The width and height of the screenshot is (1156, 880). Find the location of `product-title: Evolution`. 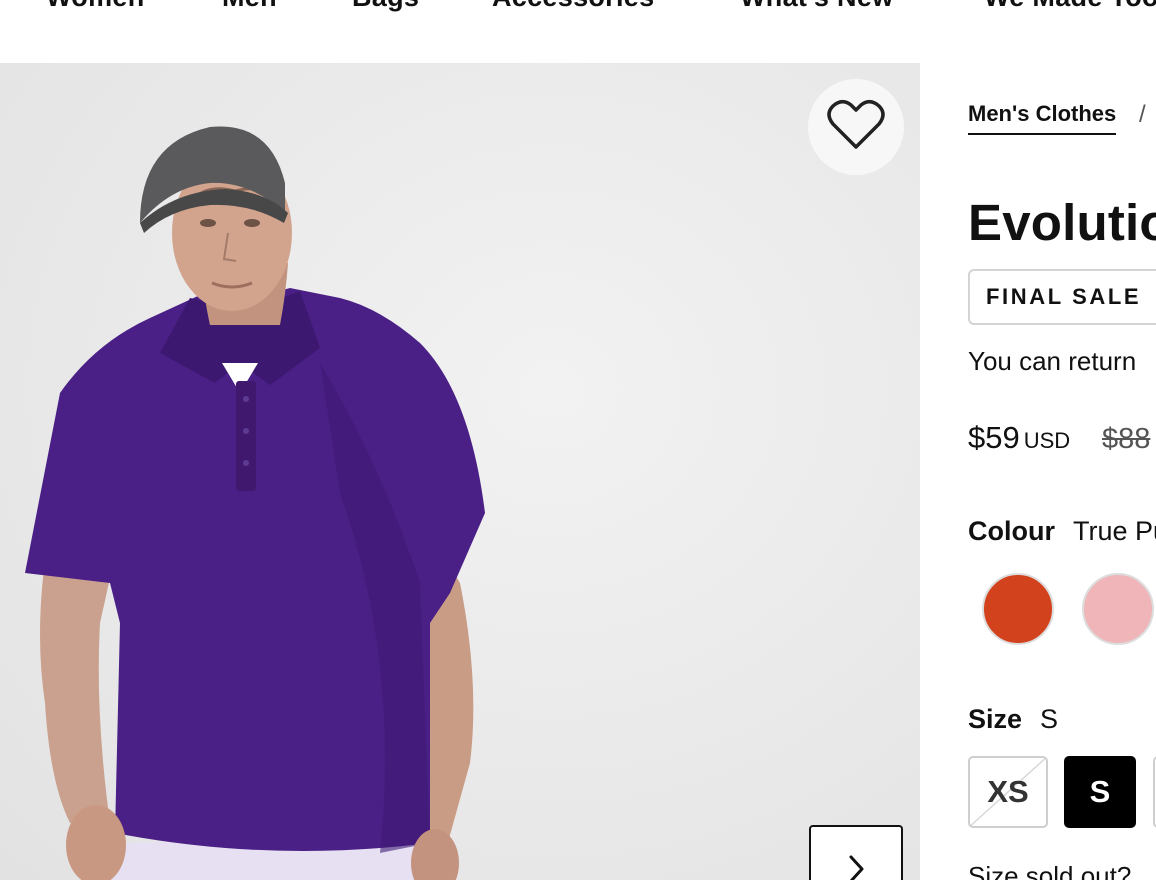

product-title: Evolution is located at coordinates (1062, 222).